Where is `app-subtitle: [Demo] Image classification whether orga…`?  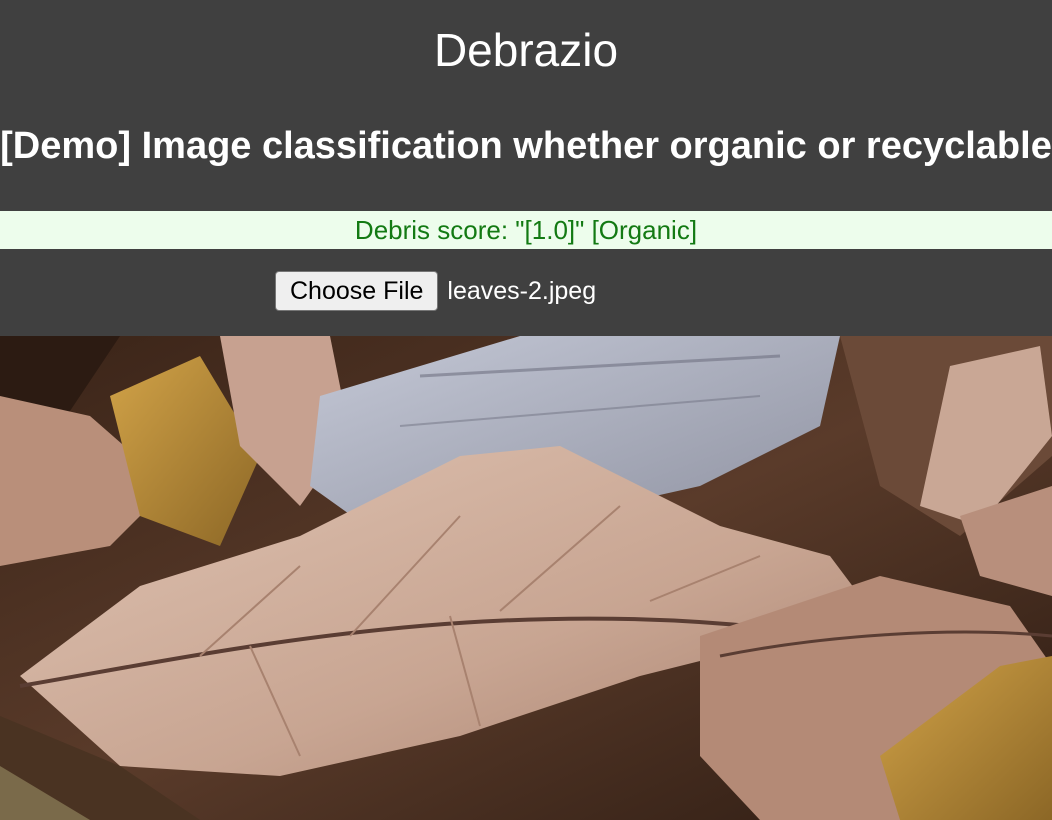 app-subtitle: [Demo] Image classification whether orga… is located at coordinates (526, 146).